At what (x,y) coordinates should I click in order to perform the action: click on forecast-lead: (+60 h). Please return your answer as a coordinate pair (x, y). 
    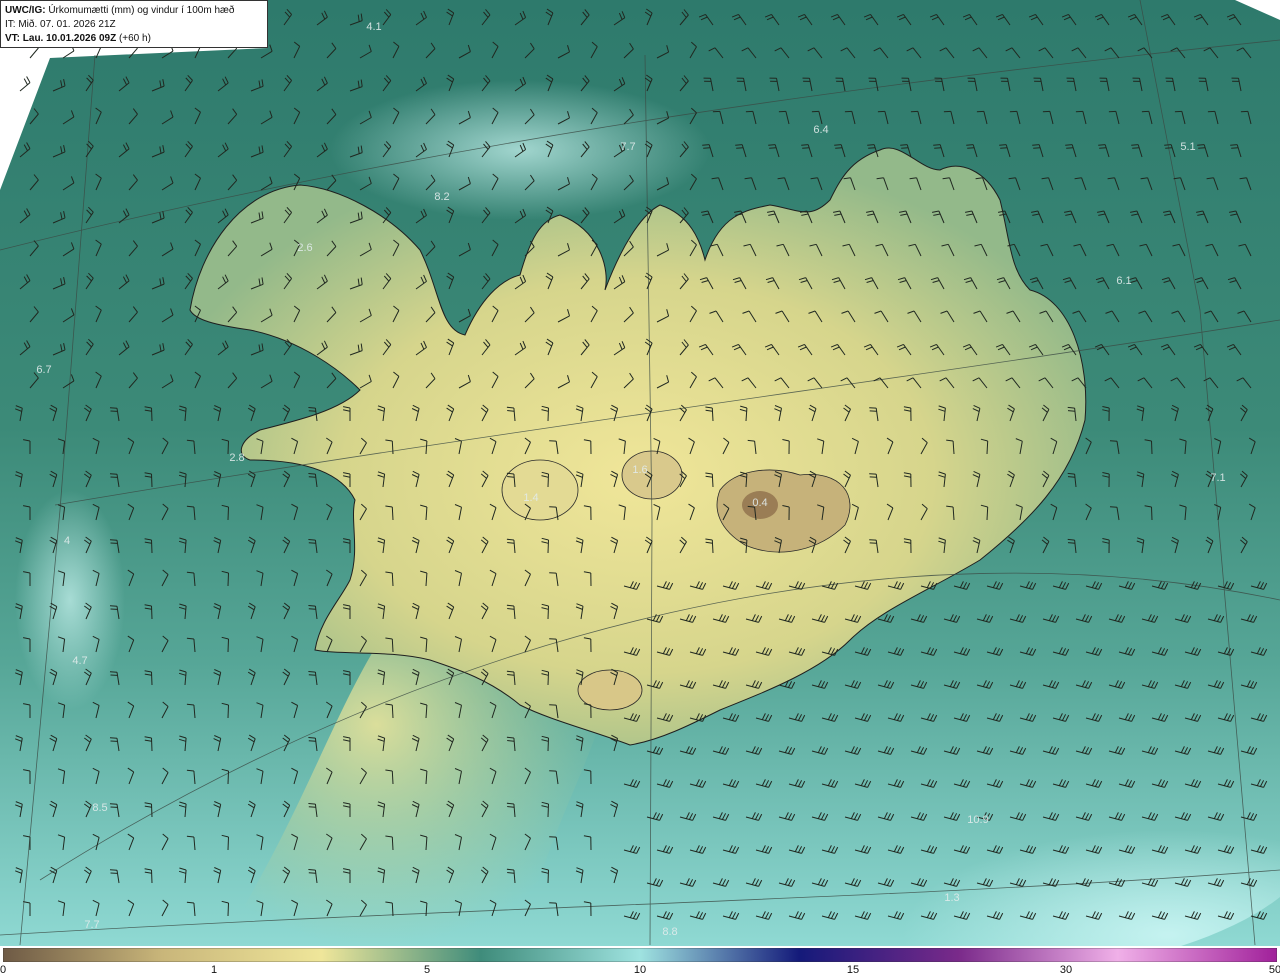
    Looking at the image, I should click on (134, 38).